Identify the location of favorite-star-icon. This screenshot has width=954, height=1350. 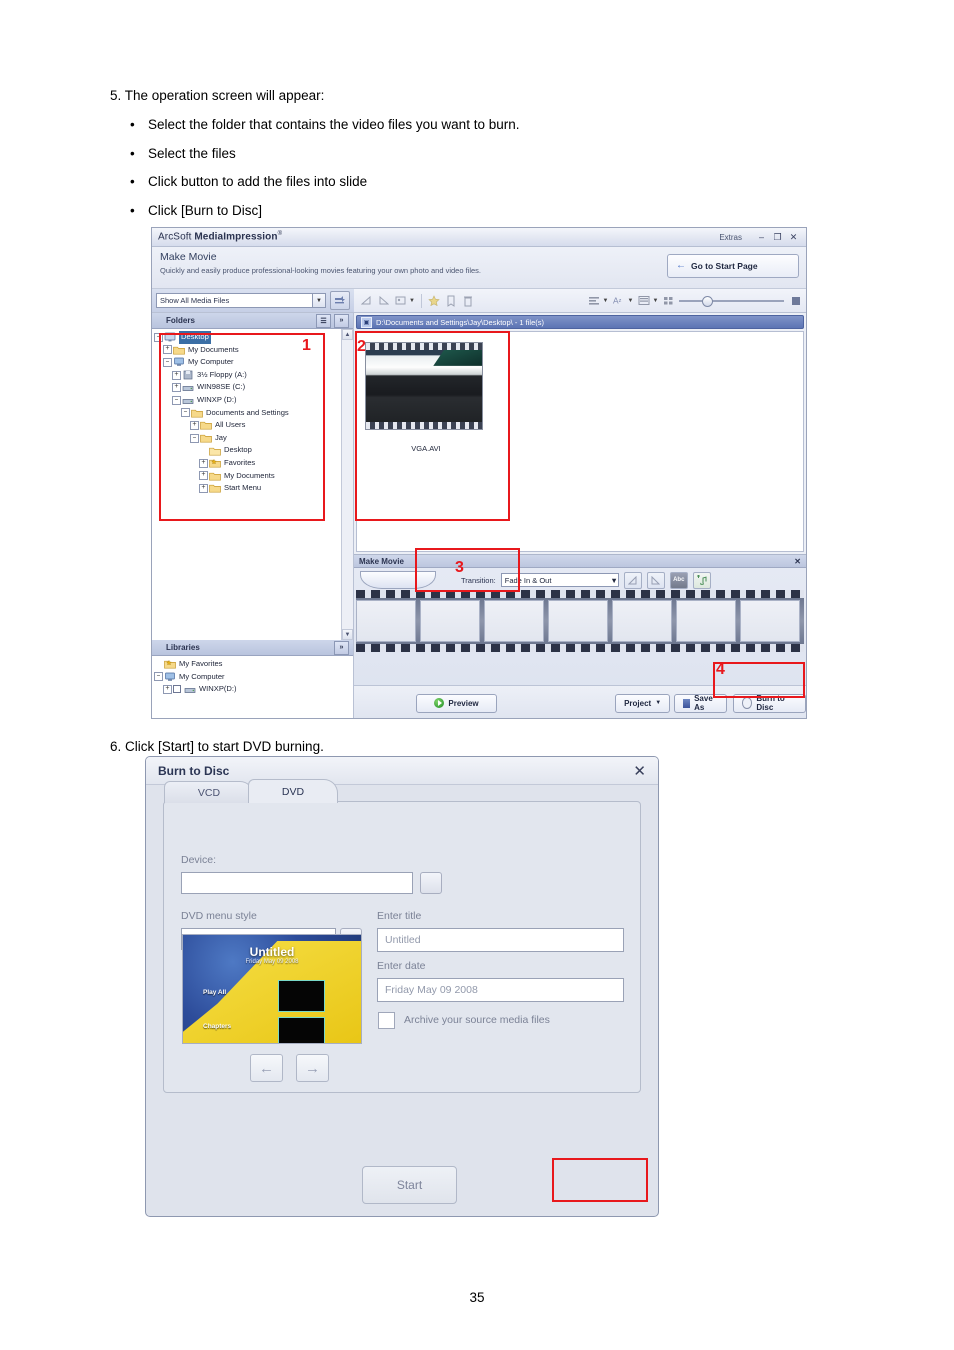
(434, 300).